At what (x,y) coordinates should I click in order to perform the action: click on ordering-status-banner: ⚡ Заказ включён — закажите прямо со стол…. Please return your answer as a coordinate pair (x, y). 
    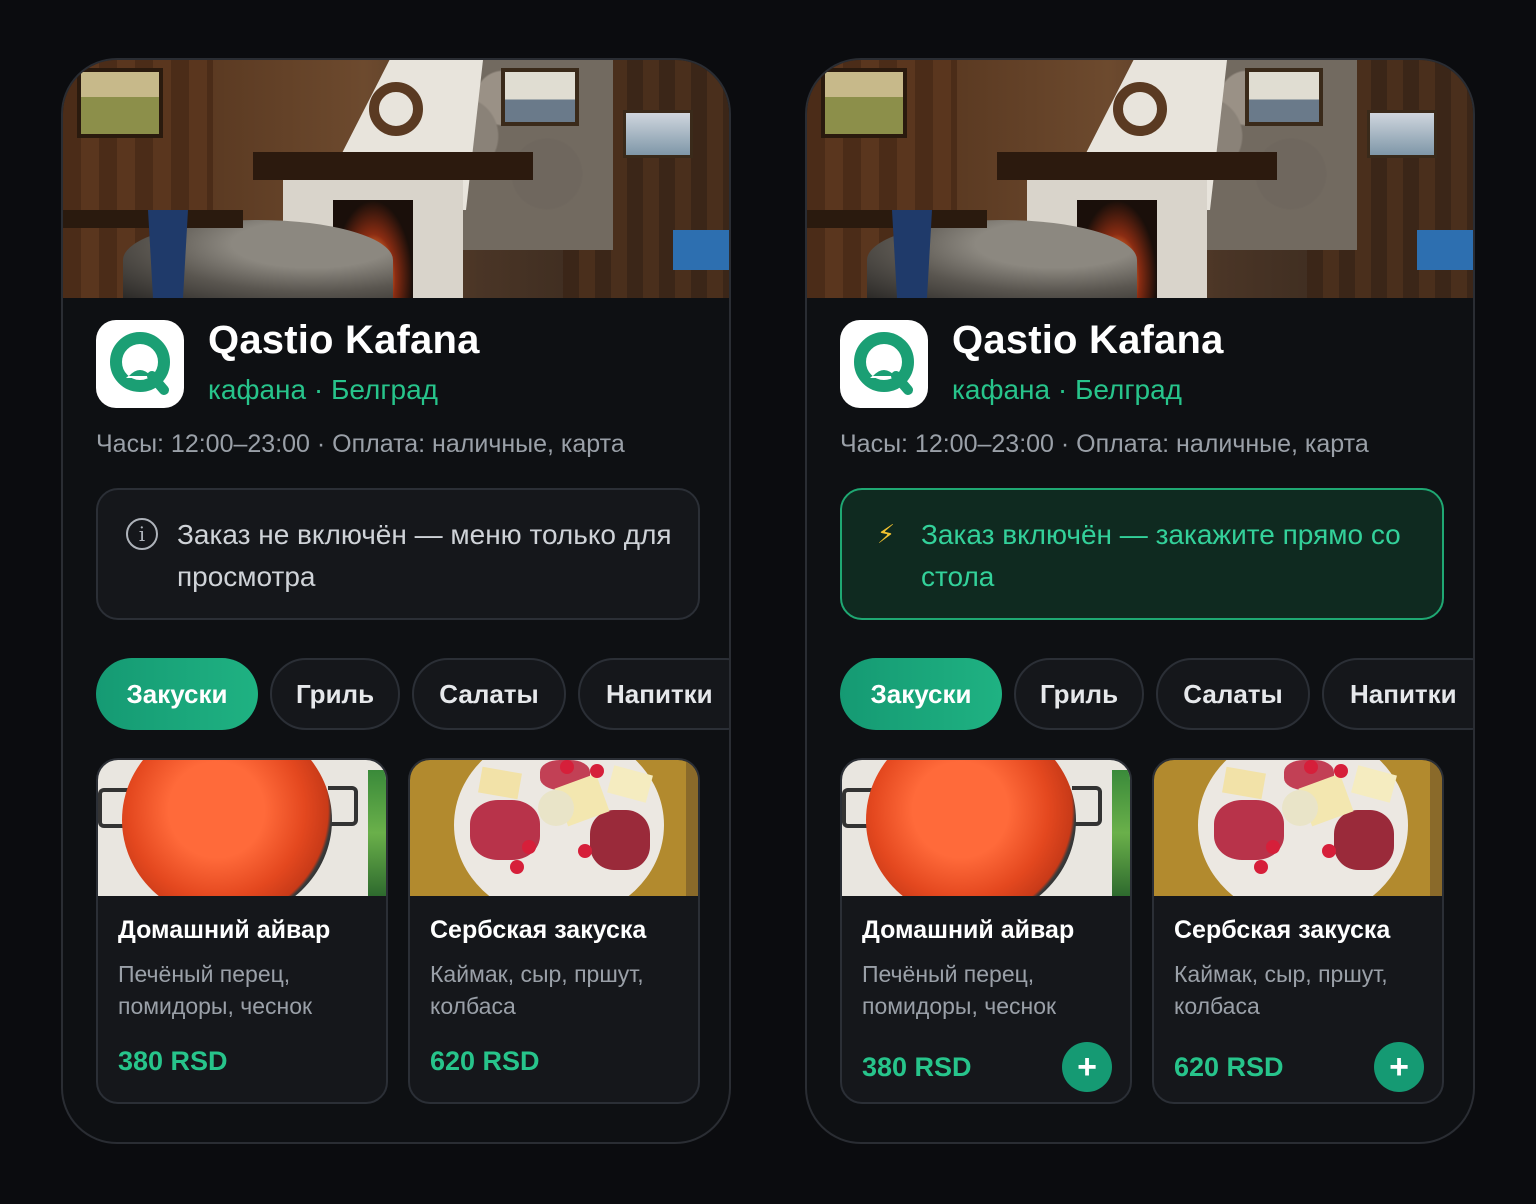
    Looking at the image, I should click on (1142, 554).